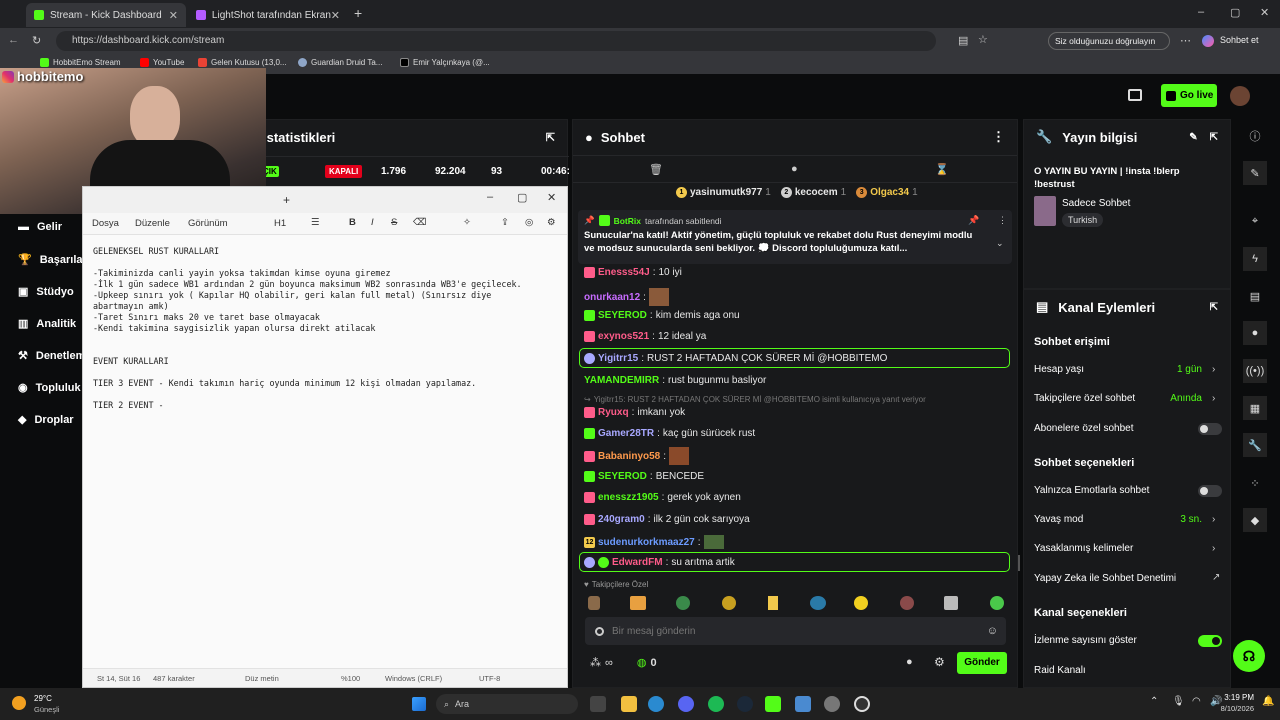 The height and width of the screenshot is (720, 1280). What do you see at coordinates (998, 137) in the screenshot?
I see `chat-menu-icon: ⋮` at bounding box center [998, 137].